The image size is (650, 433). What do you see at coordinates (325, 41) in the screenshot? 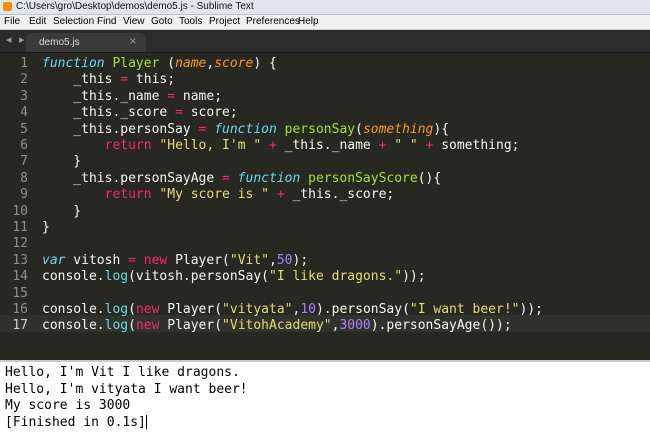
I see `tab-bar: ◂ ▸ demo5.js ×` at bounding box center [325, 41].